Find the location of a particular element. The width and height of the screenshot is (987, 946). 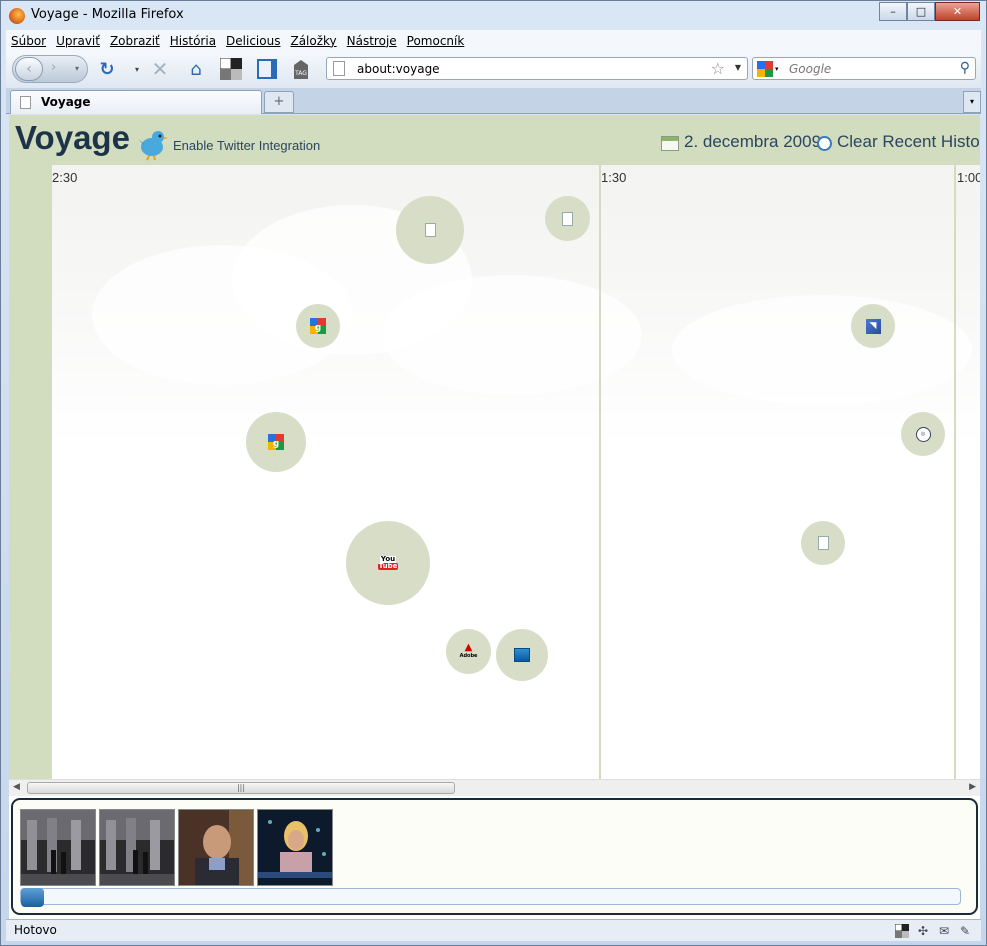

rss-icon: ◥ is located at coordinates (873, 326).